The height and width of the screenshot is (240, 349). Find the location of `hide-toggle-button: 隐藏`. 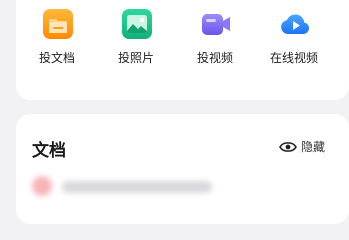

hide-toggle-button: 隐藏 is located at coordinates (302, 146).